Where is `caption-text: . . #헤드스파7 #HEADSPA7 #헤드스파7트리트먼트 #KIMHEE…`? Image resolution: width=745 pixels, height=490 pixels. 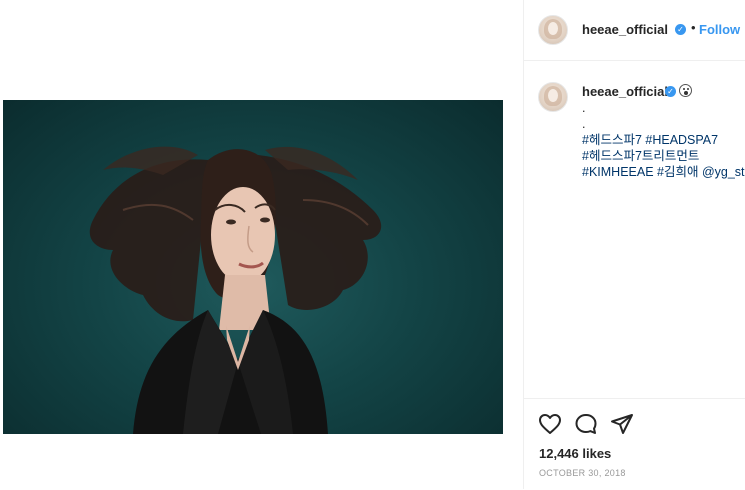 caption-text: . . #헤드스파7 #HEADSPA7 #헤드스파7트리트먼트 #KIMHEE… is located at coordinates (663, 140).